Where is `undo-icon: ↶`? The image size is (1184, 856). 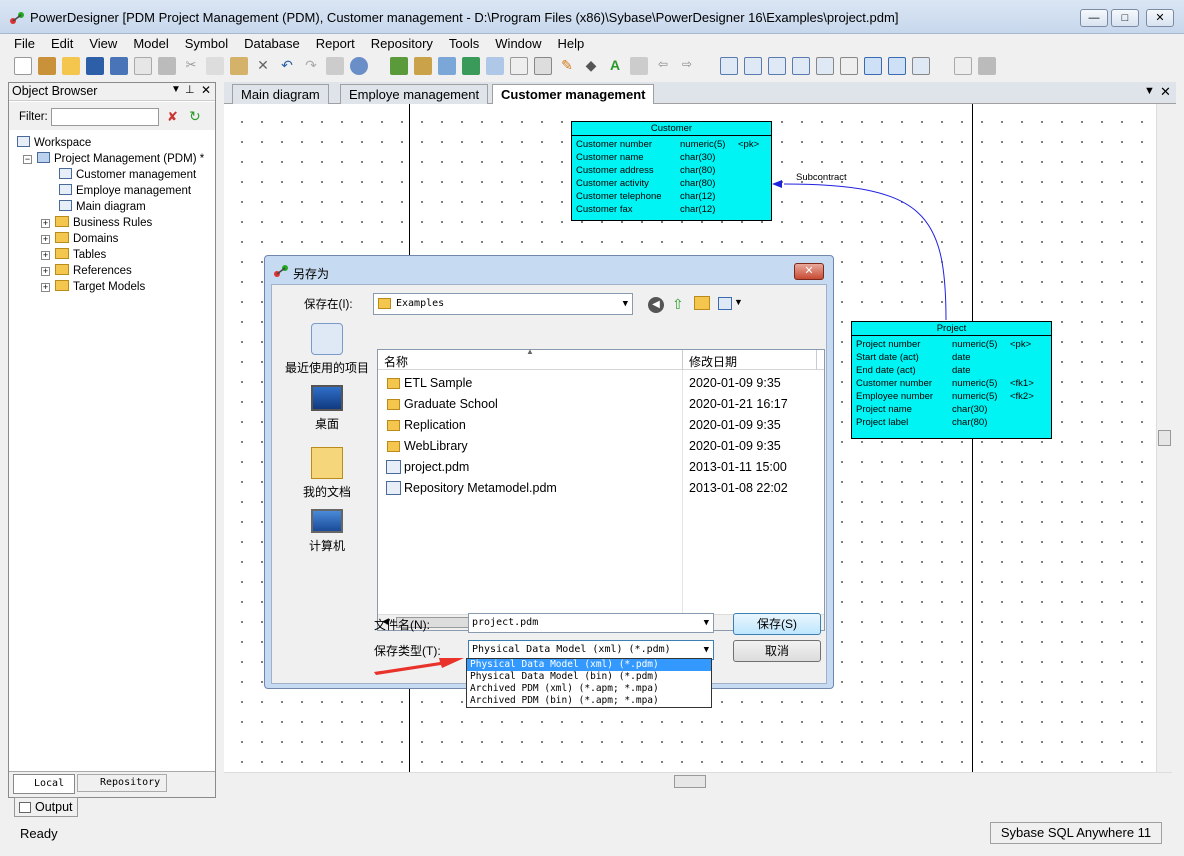
undo-icon: ↶ is located at coordinates (287, 66).